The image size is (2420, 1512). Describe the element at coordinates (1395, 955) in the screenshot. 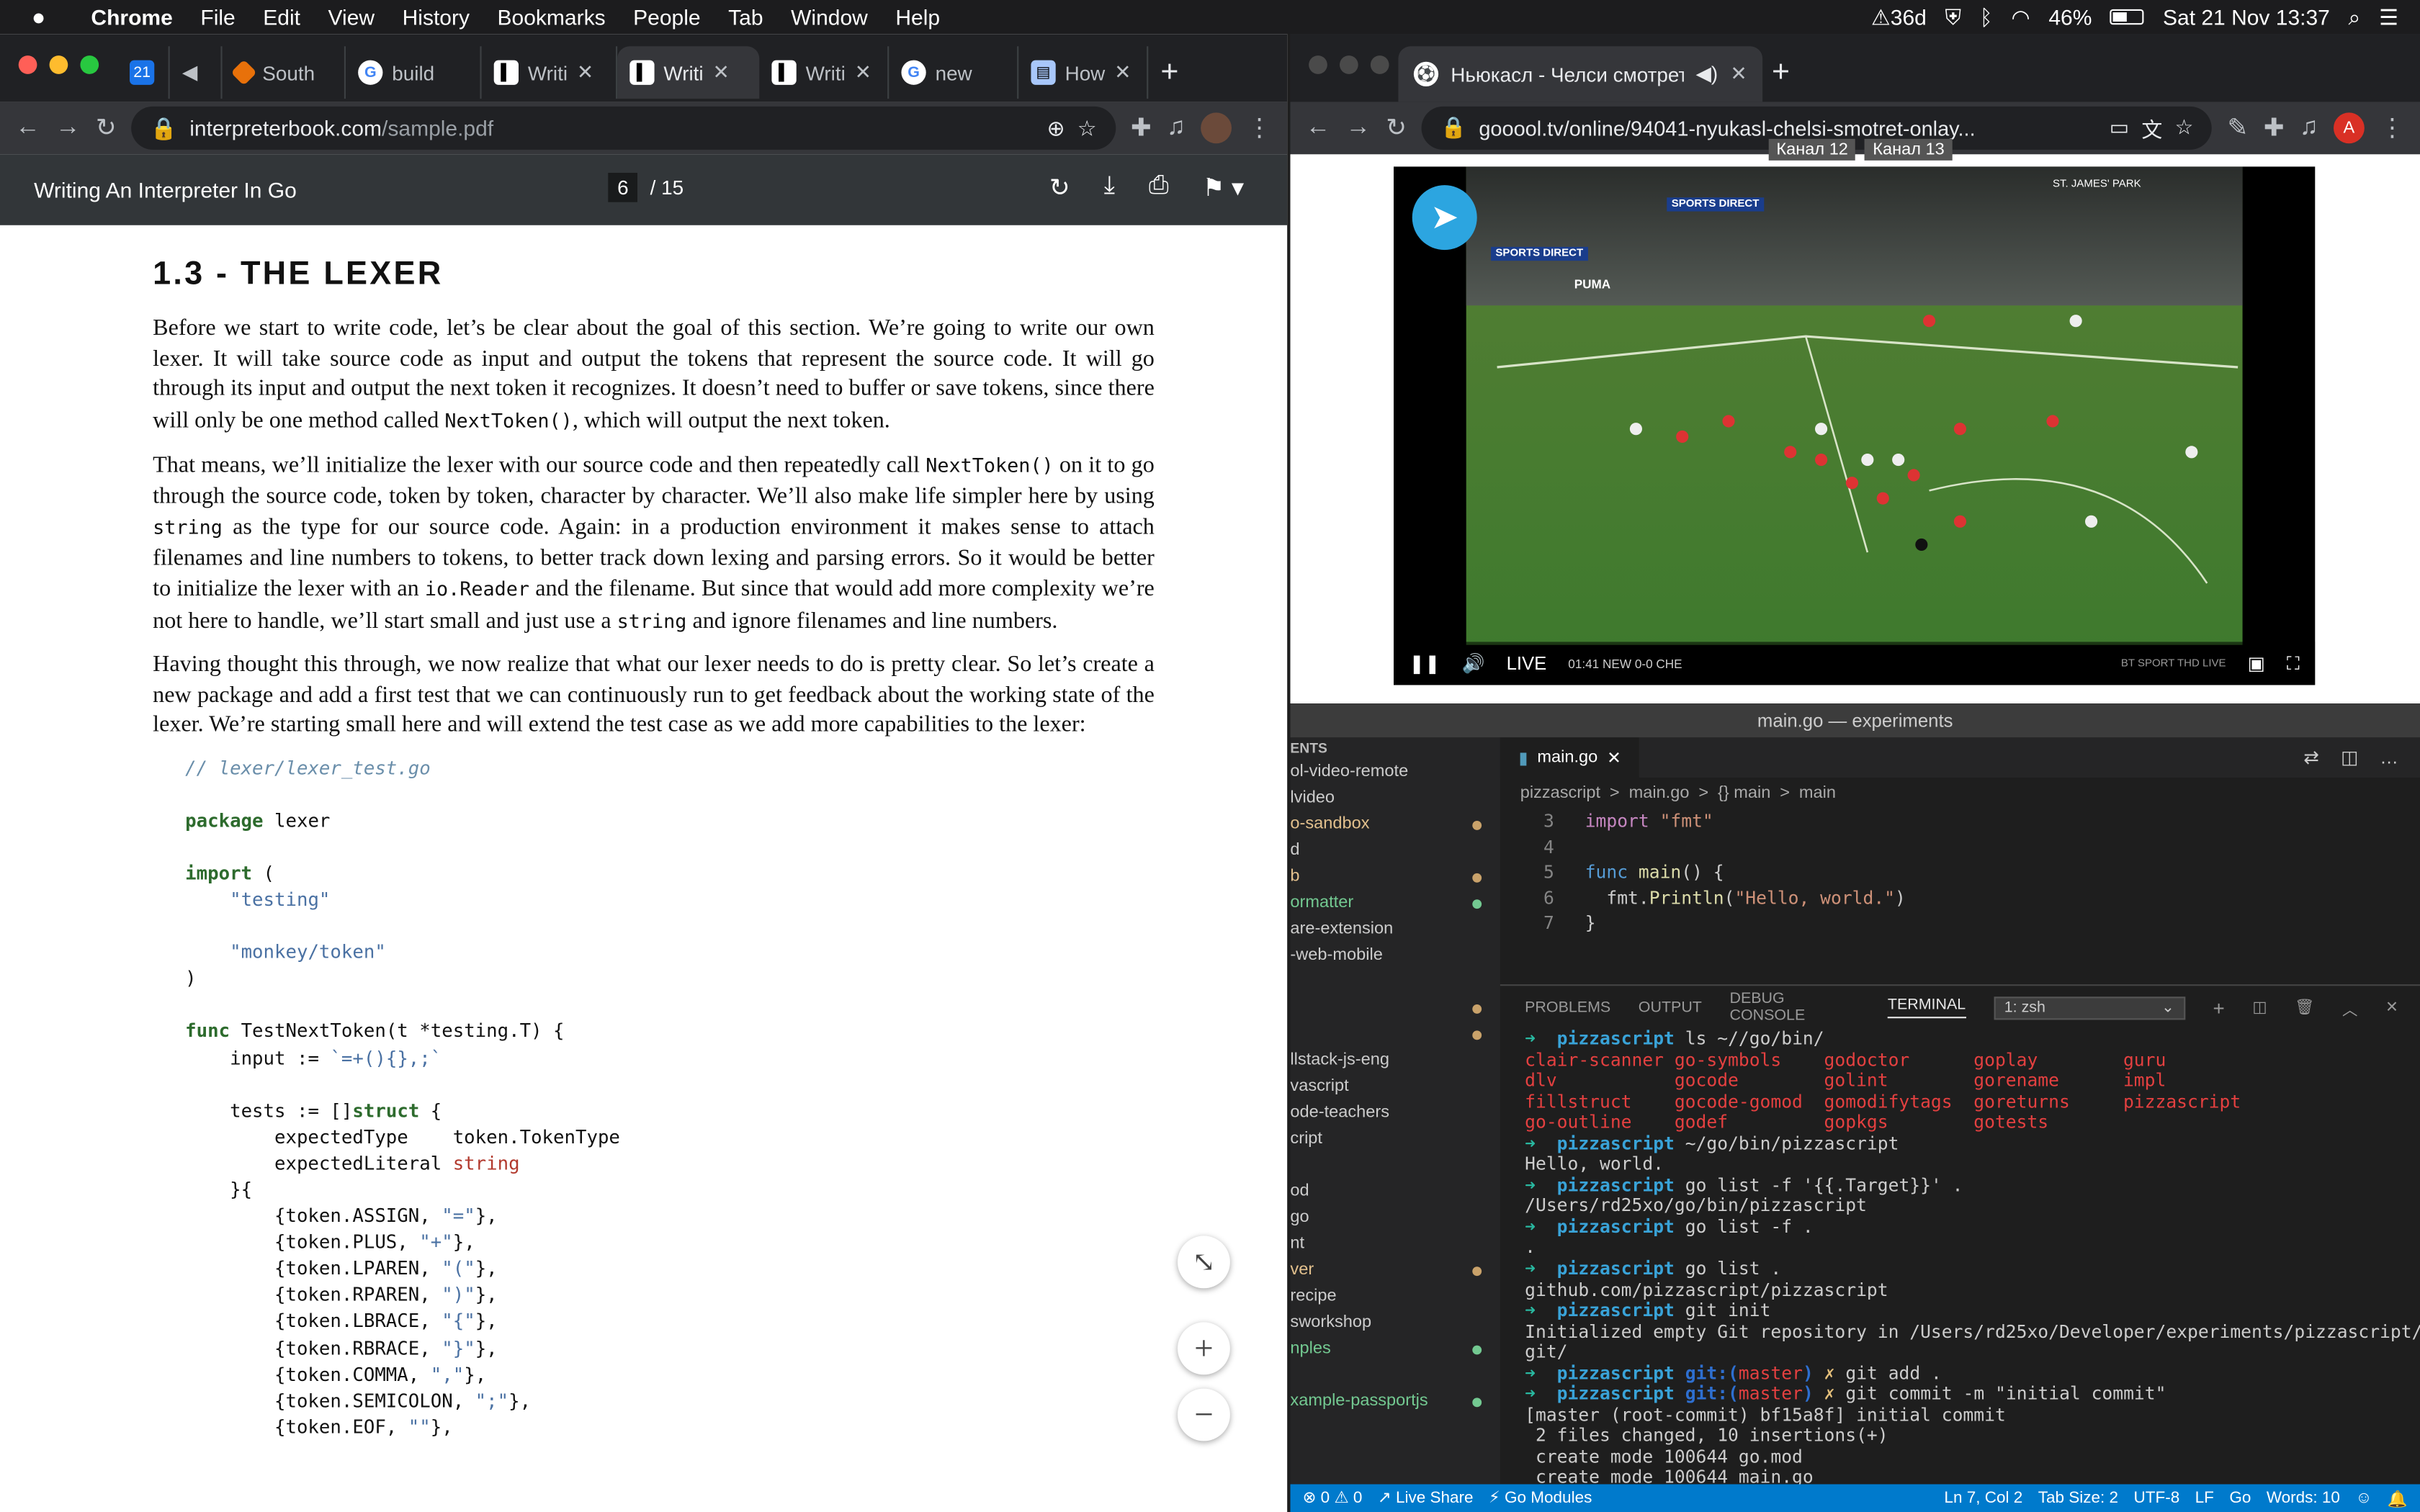

I see `explorer-item: -web-mobile` at that location.